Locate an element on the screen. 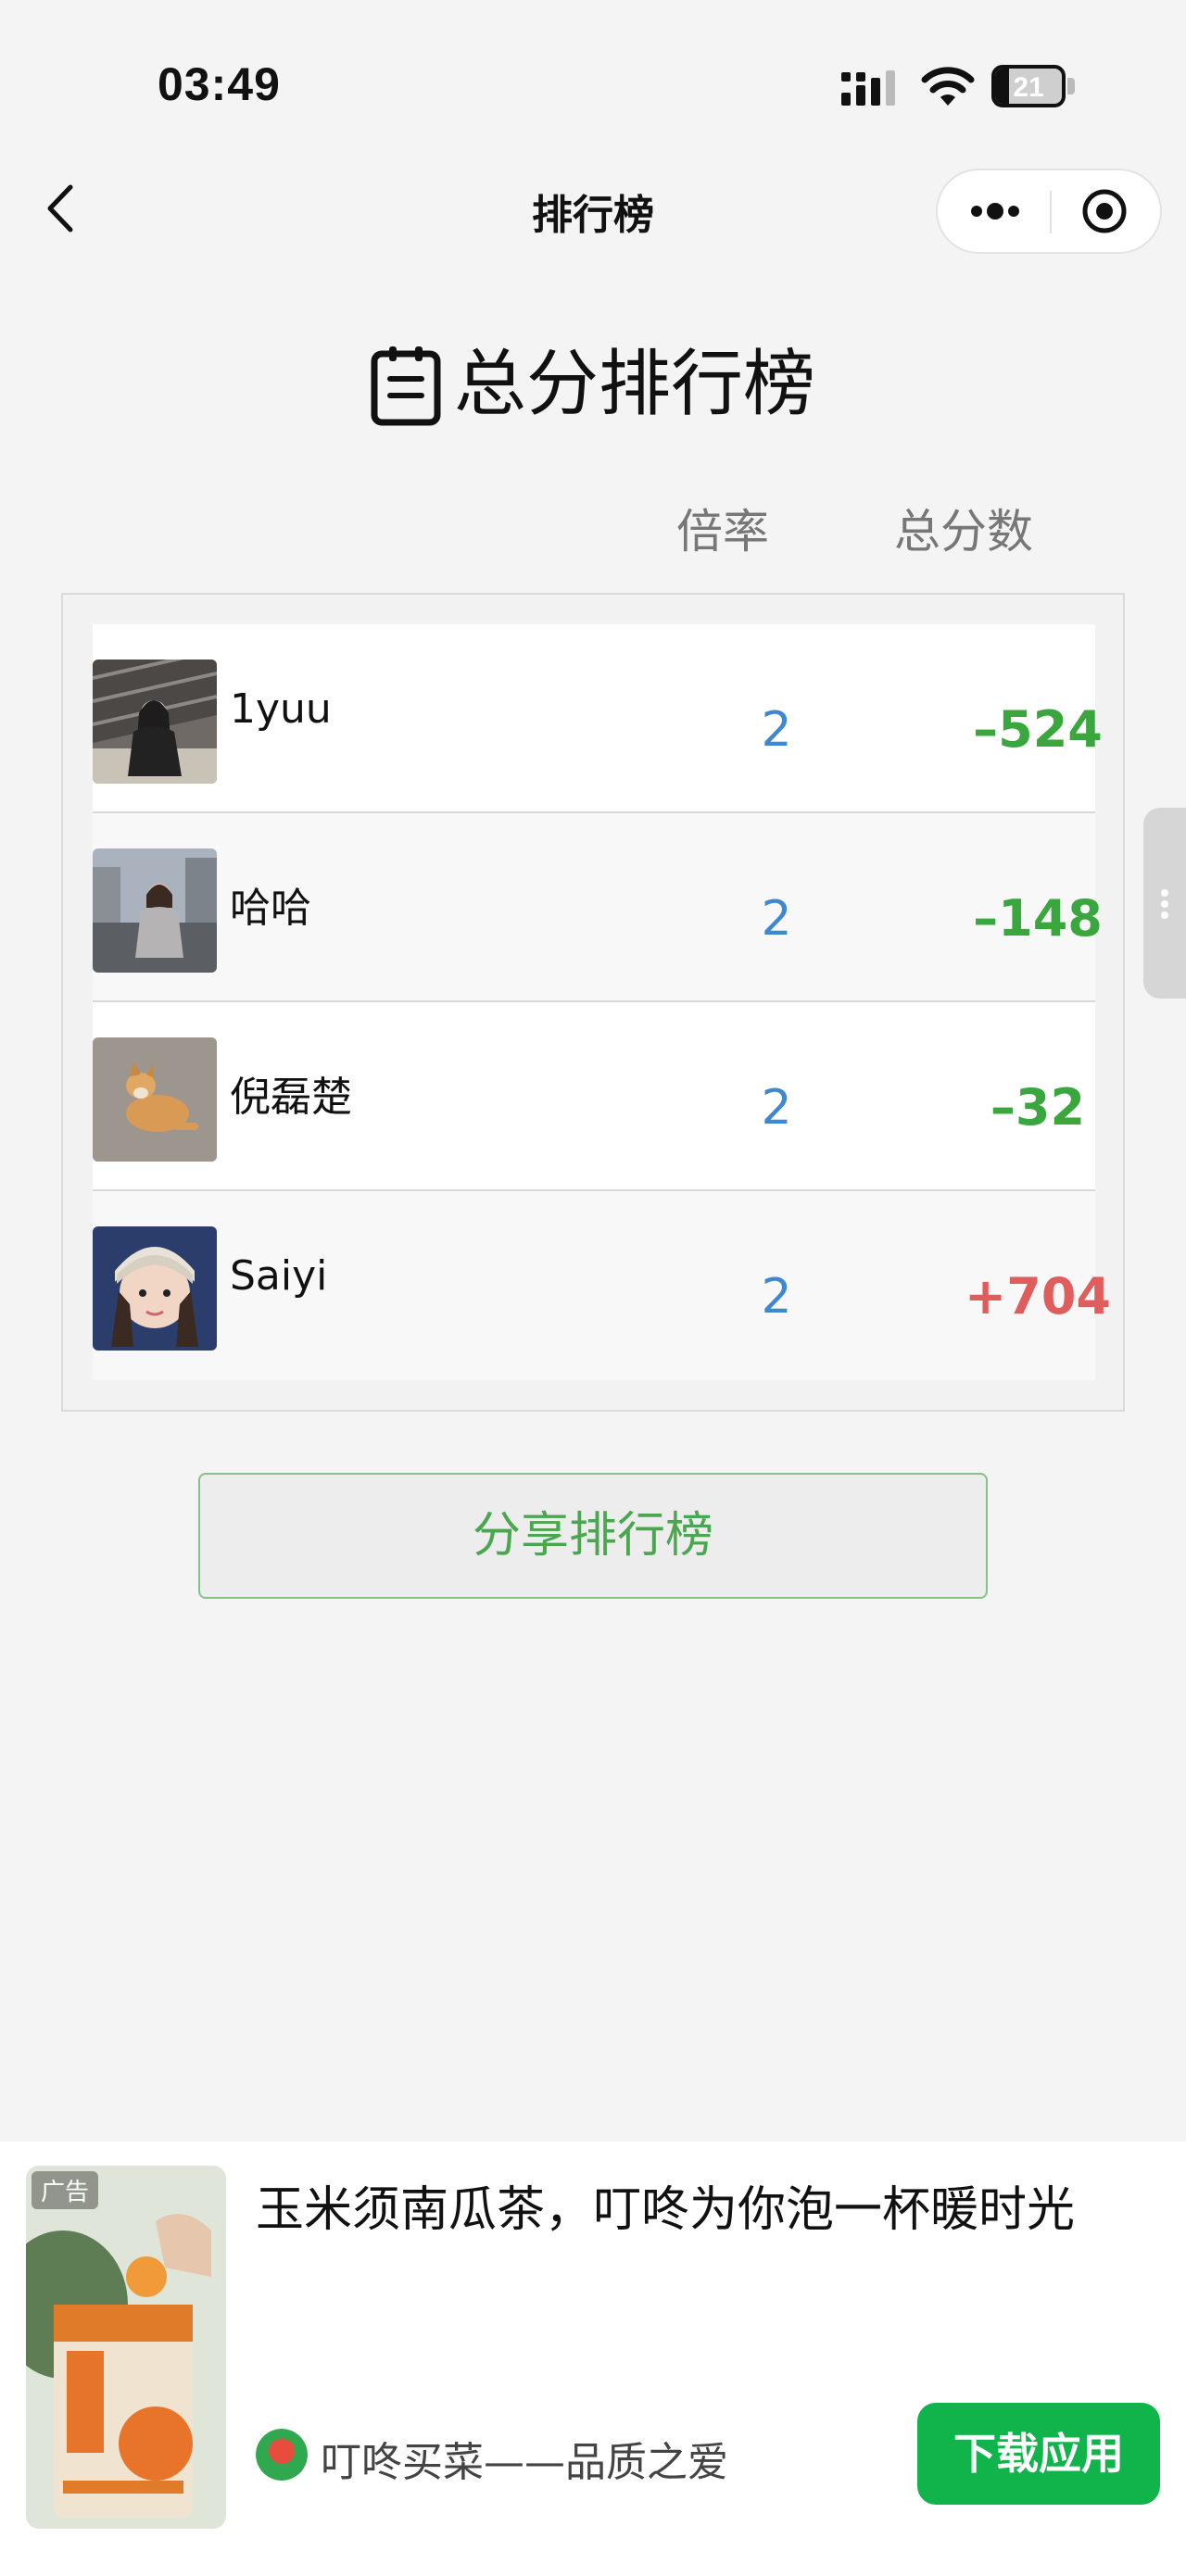 The width and height of the screenshot is (1186, 2576). more-icon is located at coordinates (993, 211).